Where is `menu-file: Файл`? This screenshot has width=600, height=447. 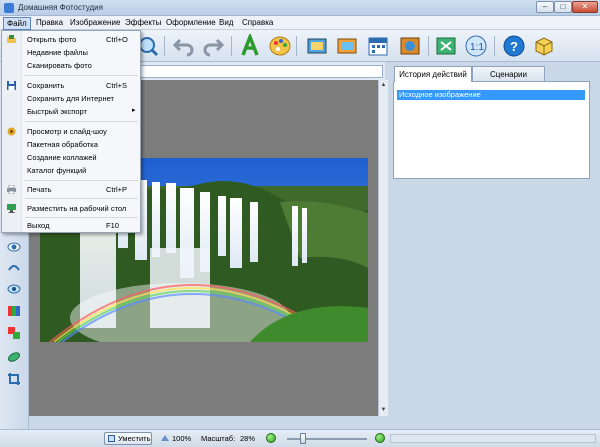
menu-file: Файл is located at coordinates (17, 23).